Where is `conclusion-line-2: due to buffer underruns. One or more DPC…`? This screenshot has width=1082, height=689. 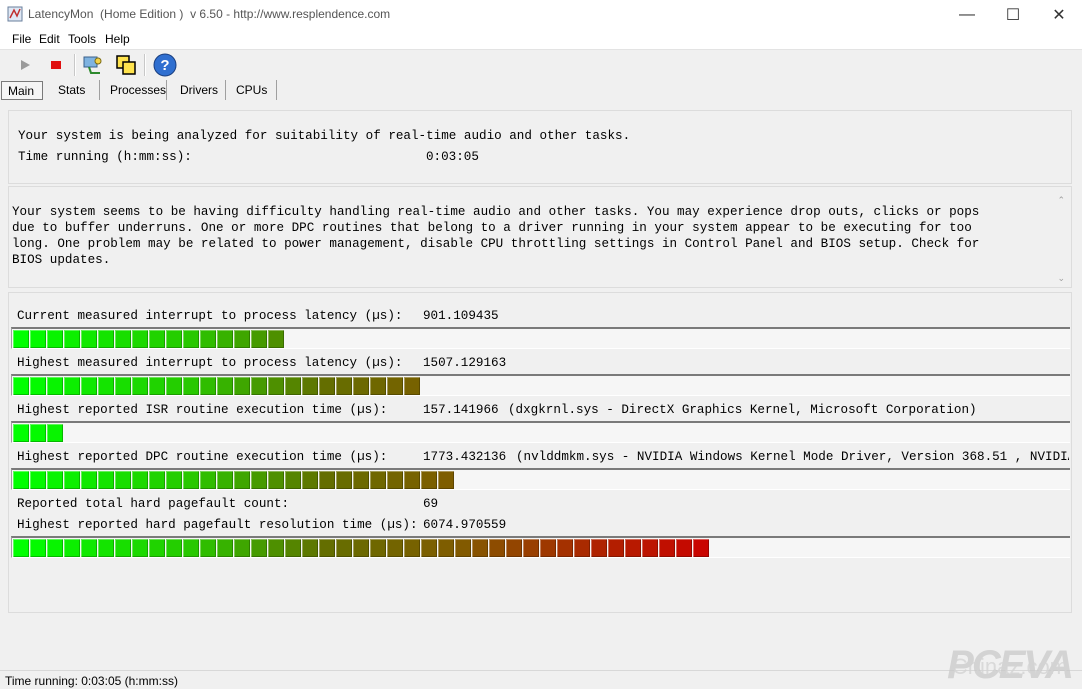
conclusion-line-2: due to buffer underruns. One or more DPC… is located at coordinates (492, 228).